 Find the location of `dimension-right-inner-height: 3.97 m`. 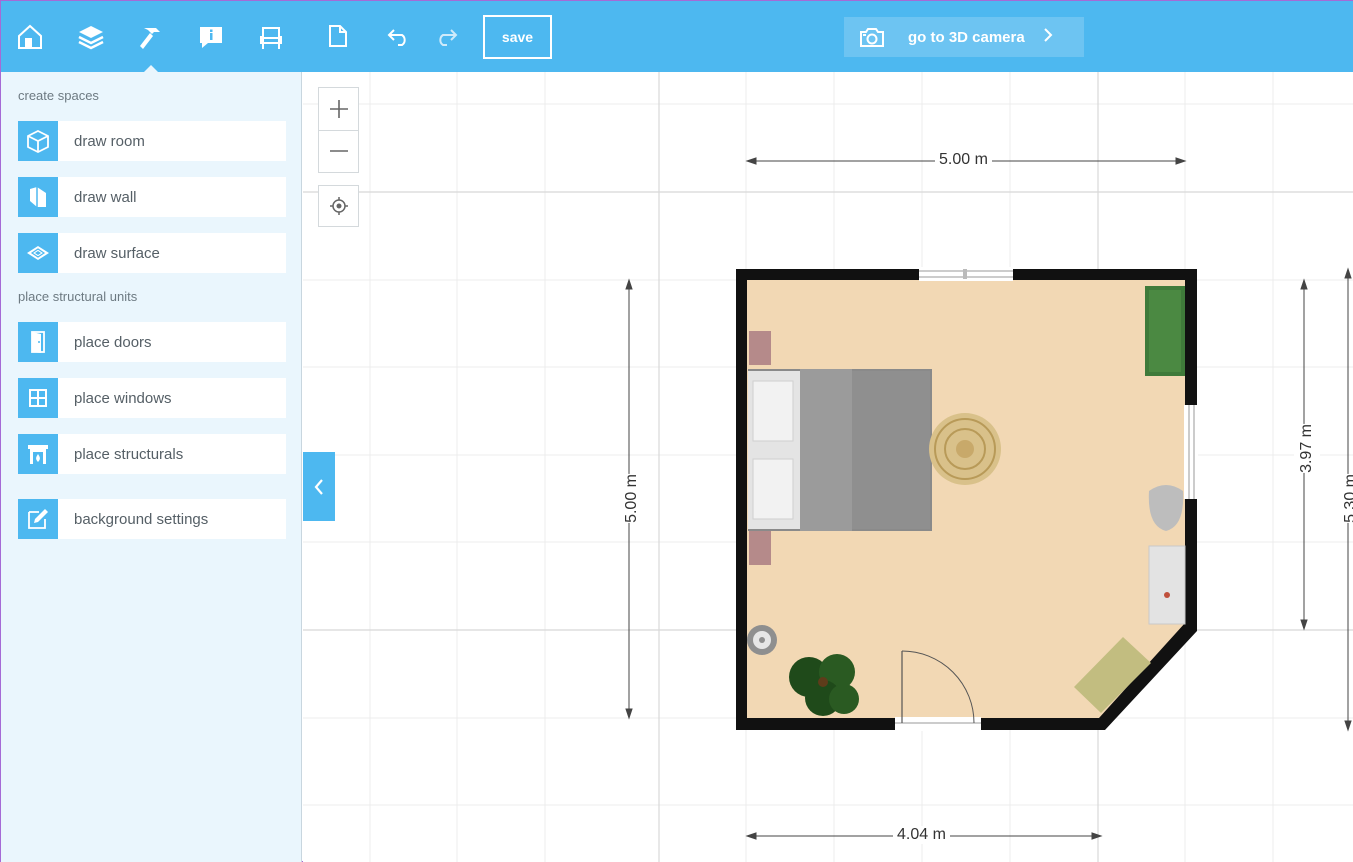

dimension-right-inner-height: 3.97 m is located at coordinates (1307, 448).